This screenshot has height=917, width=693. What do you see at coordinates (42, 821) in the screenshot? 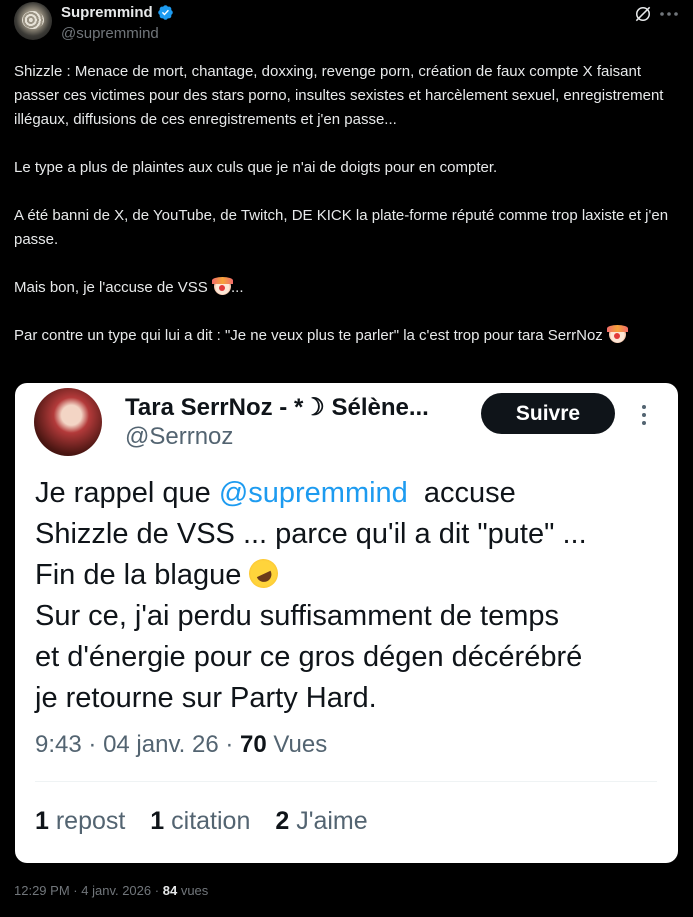
I see `reposts-count: 1` at bounding box center [42, 821].